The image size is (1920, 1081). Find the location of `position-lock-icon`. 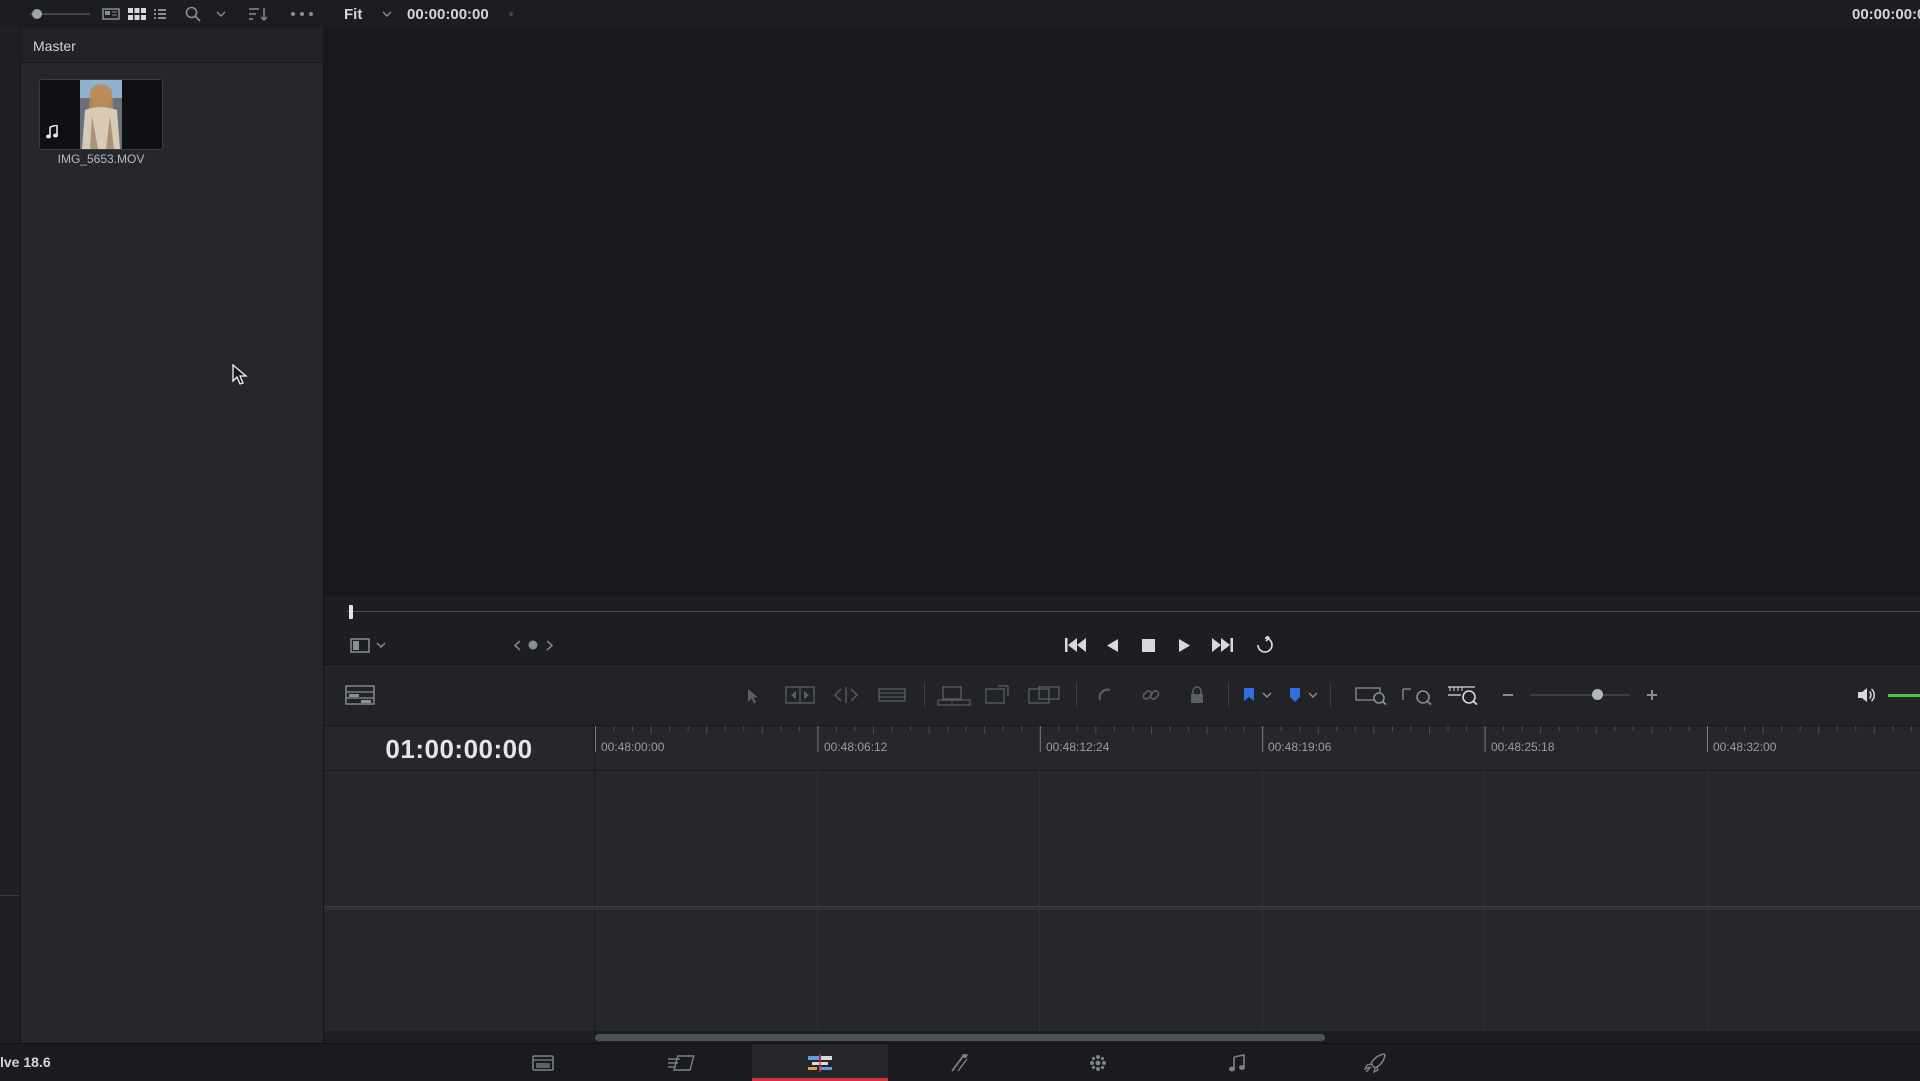

position-lock-icon is located at coordinates (1197, 695).